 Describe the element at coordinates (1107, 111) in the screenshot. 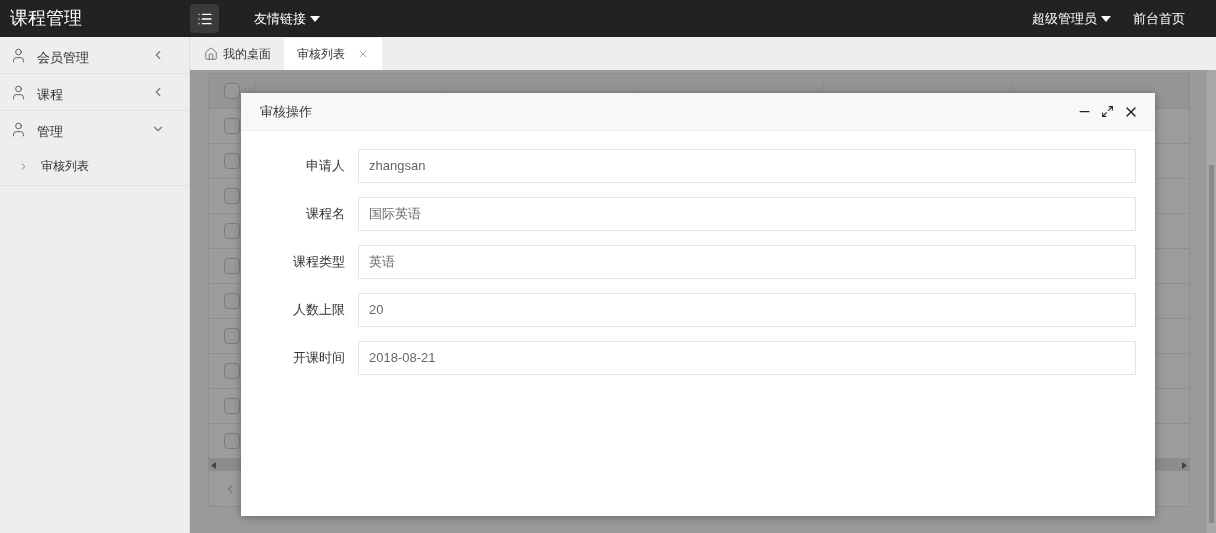

I see `maximize-icon` at that location.